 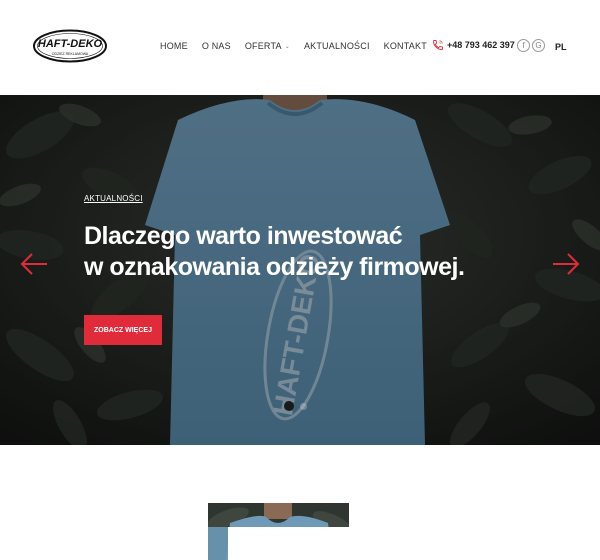 What do you see at coordinates (243, 236) in the screenshot?
I see `hero-title-line1: Dlaczego warto inwestować` at bounding box center [243, 236].